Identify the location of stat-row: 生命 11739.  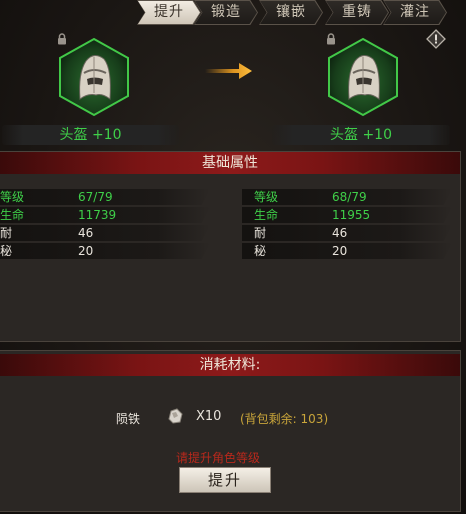
(105, 215).